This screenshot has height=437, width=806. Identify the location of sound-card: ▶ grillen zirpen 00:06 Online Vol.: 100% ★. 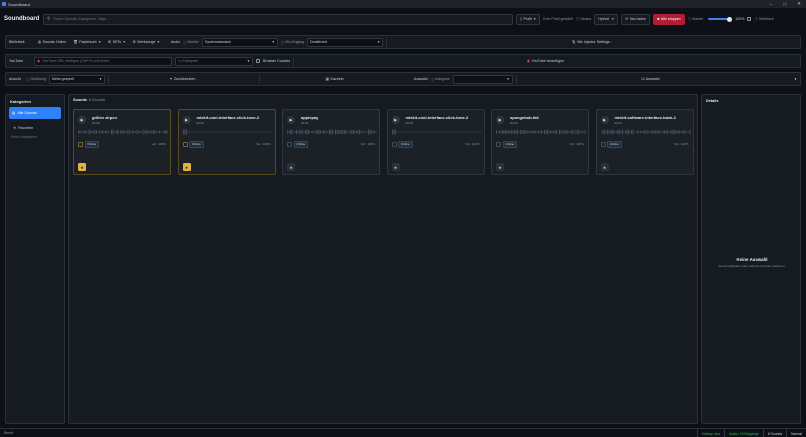
(122, 142).